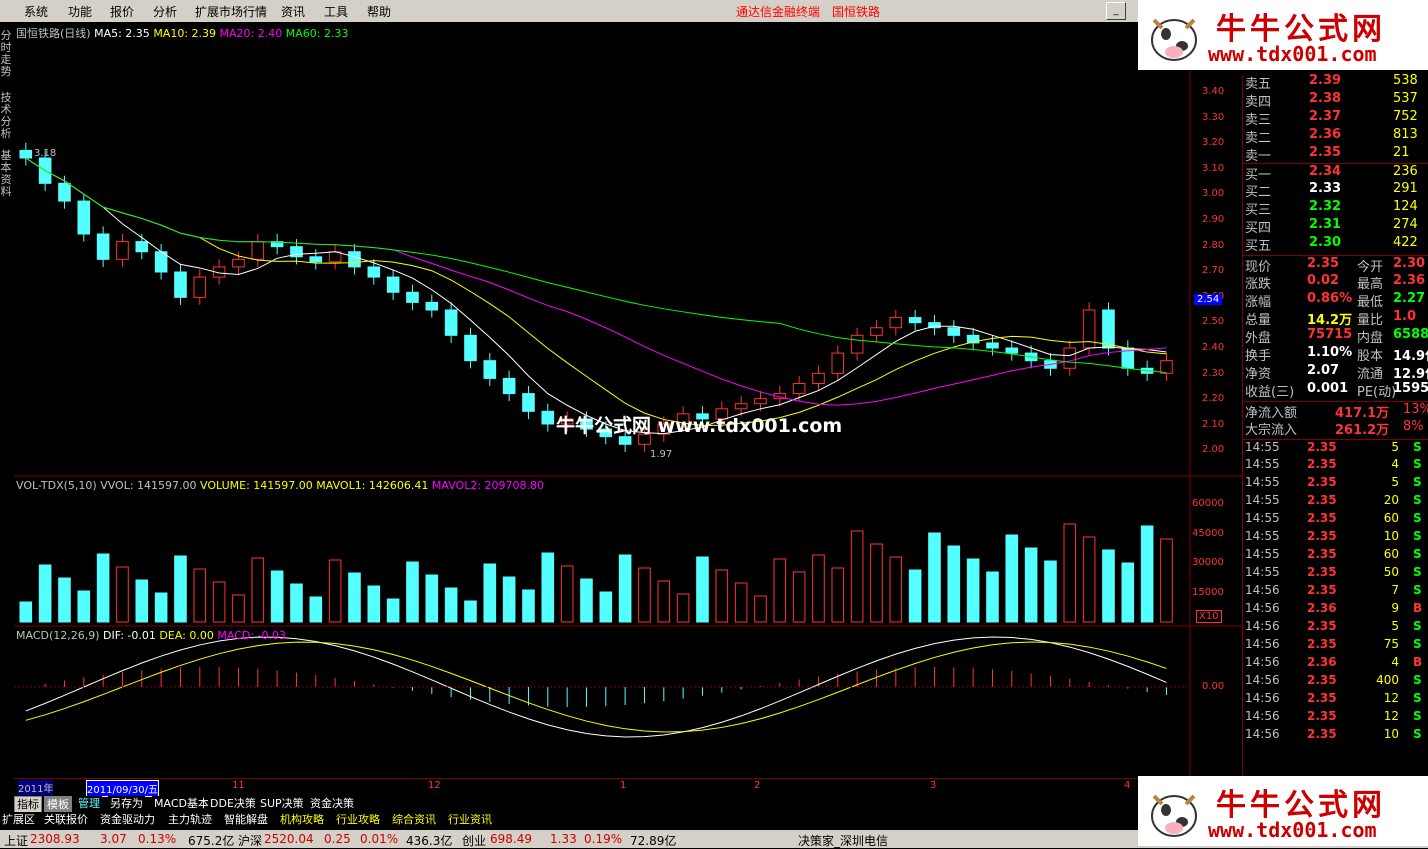  I want to click on menu-system: 系统, so click(36, 11).